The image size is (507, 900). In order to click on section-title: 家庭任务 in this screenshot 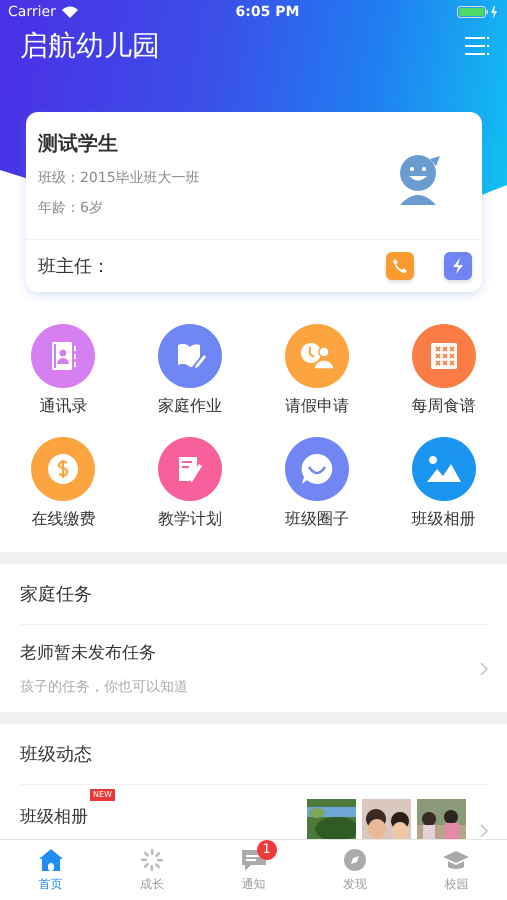, I will do `click(254, 594)`.